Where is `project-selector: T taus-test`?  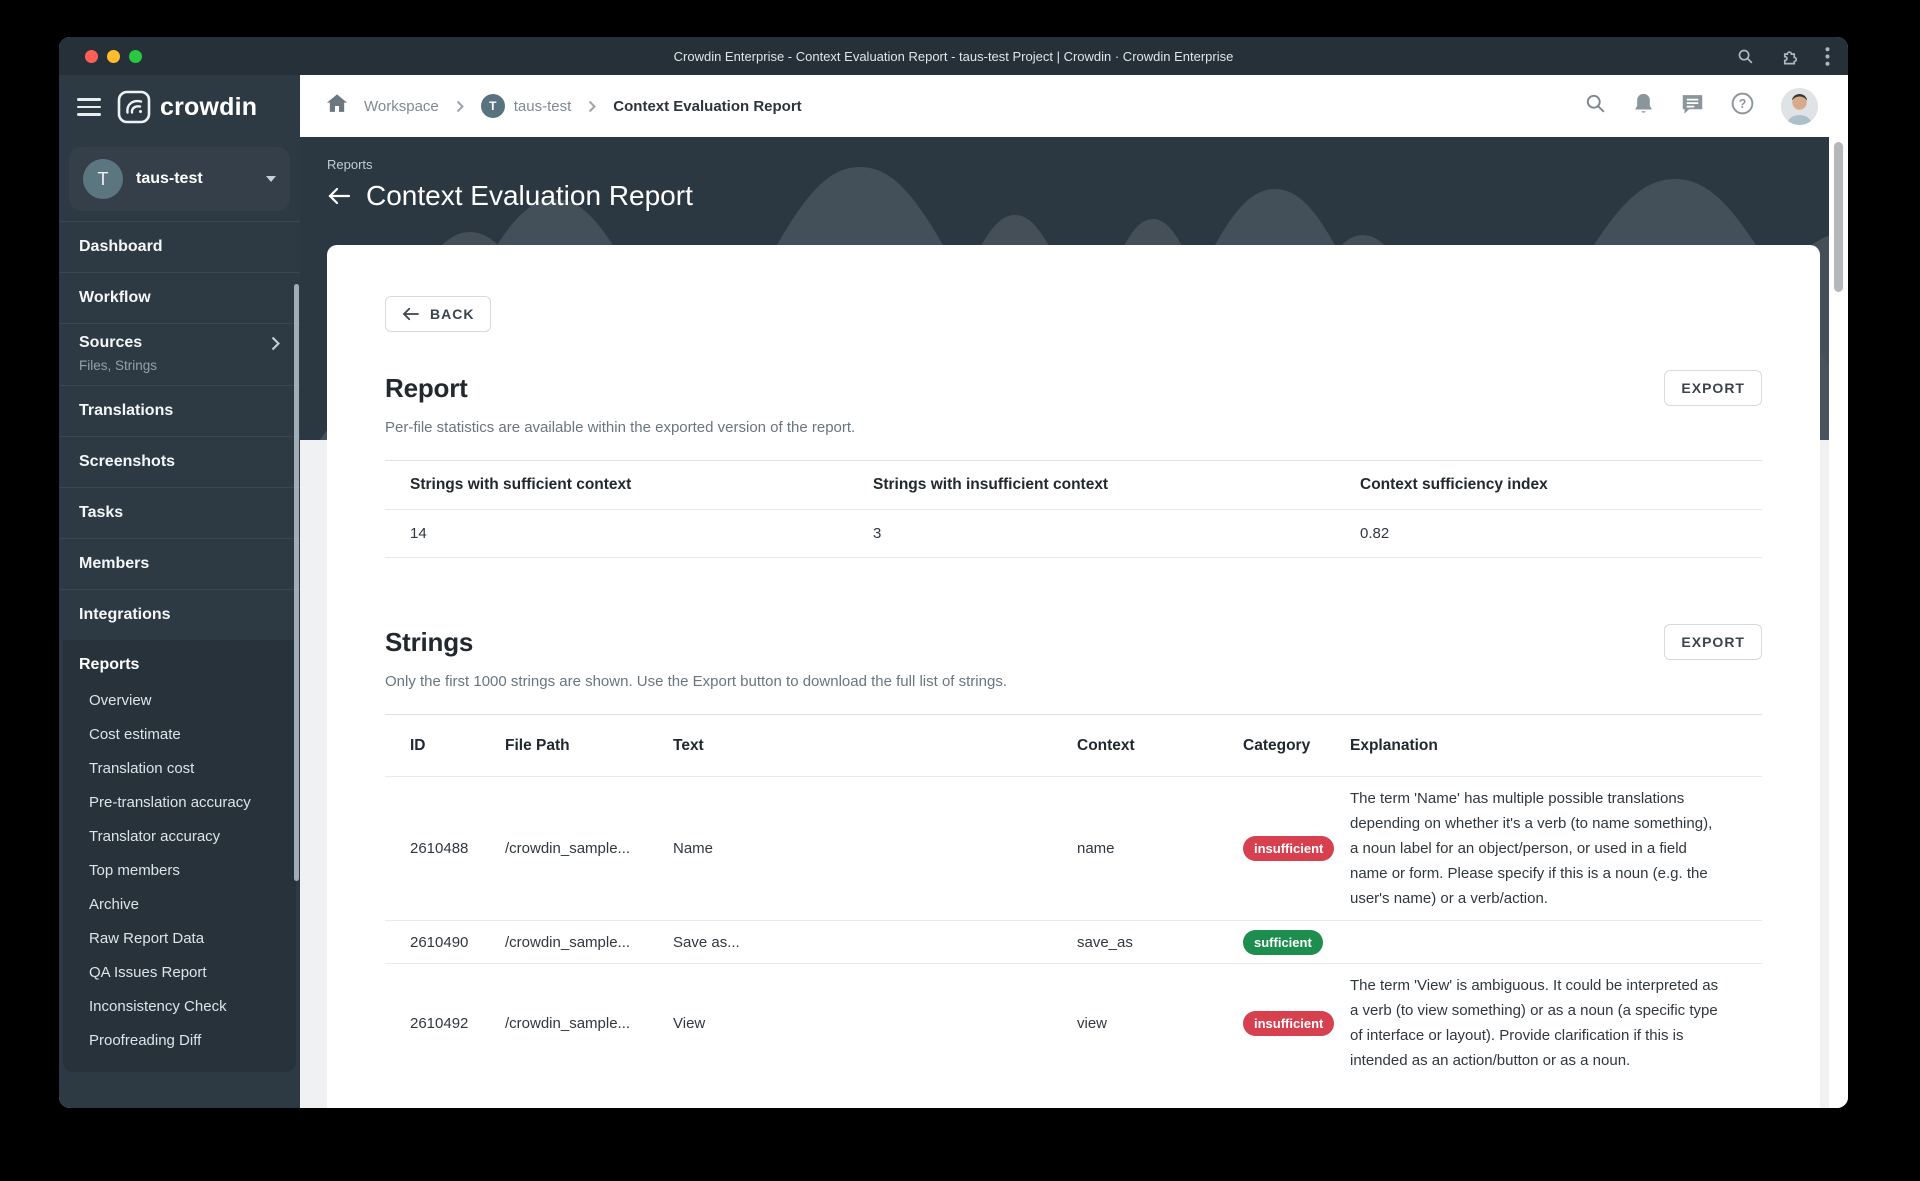 project-selector: T taus-test is located at coordinates (179, 179).